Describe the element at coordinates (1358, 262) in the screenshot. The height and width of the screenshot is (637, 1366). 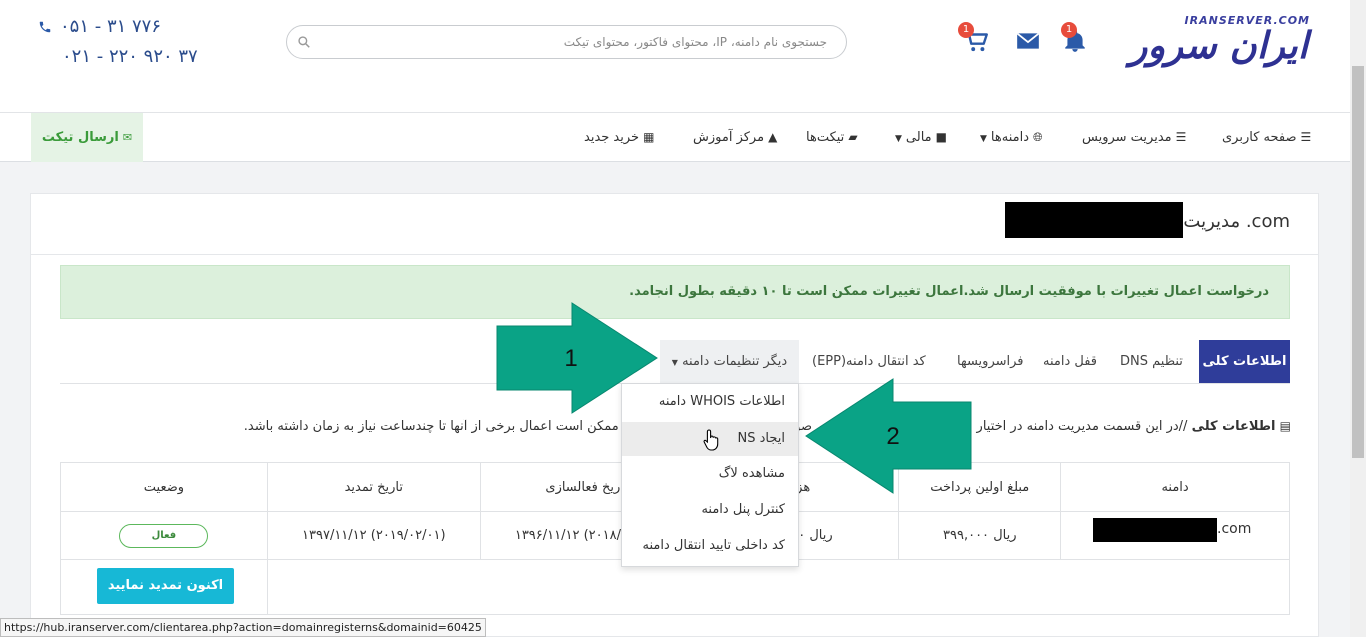
I see `scrollbar-thumb` at that location.